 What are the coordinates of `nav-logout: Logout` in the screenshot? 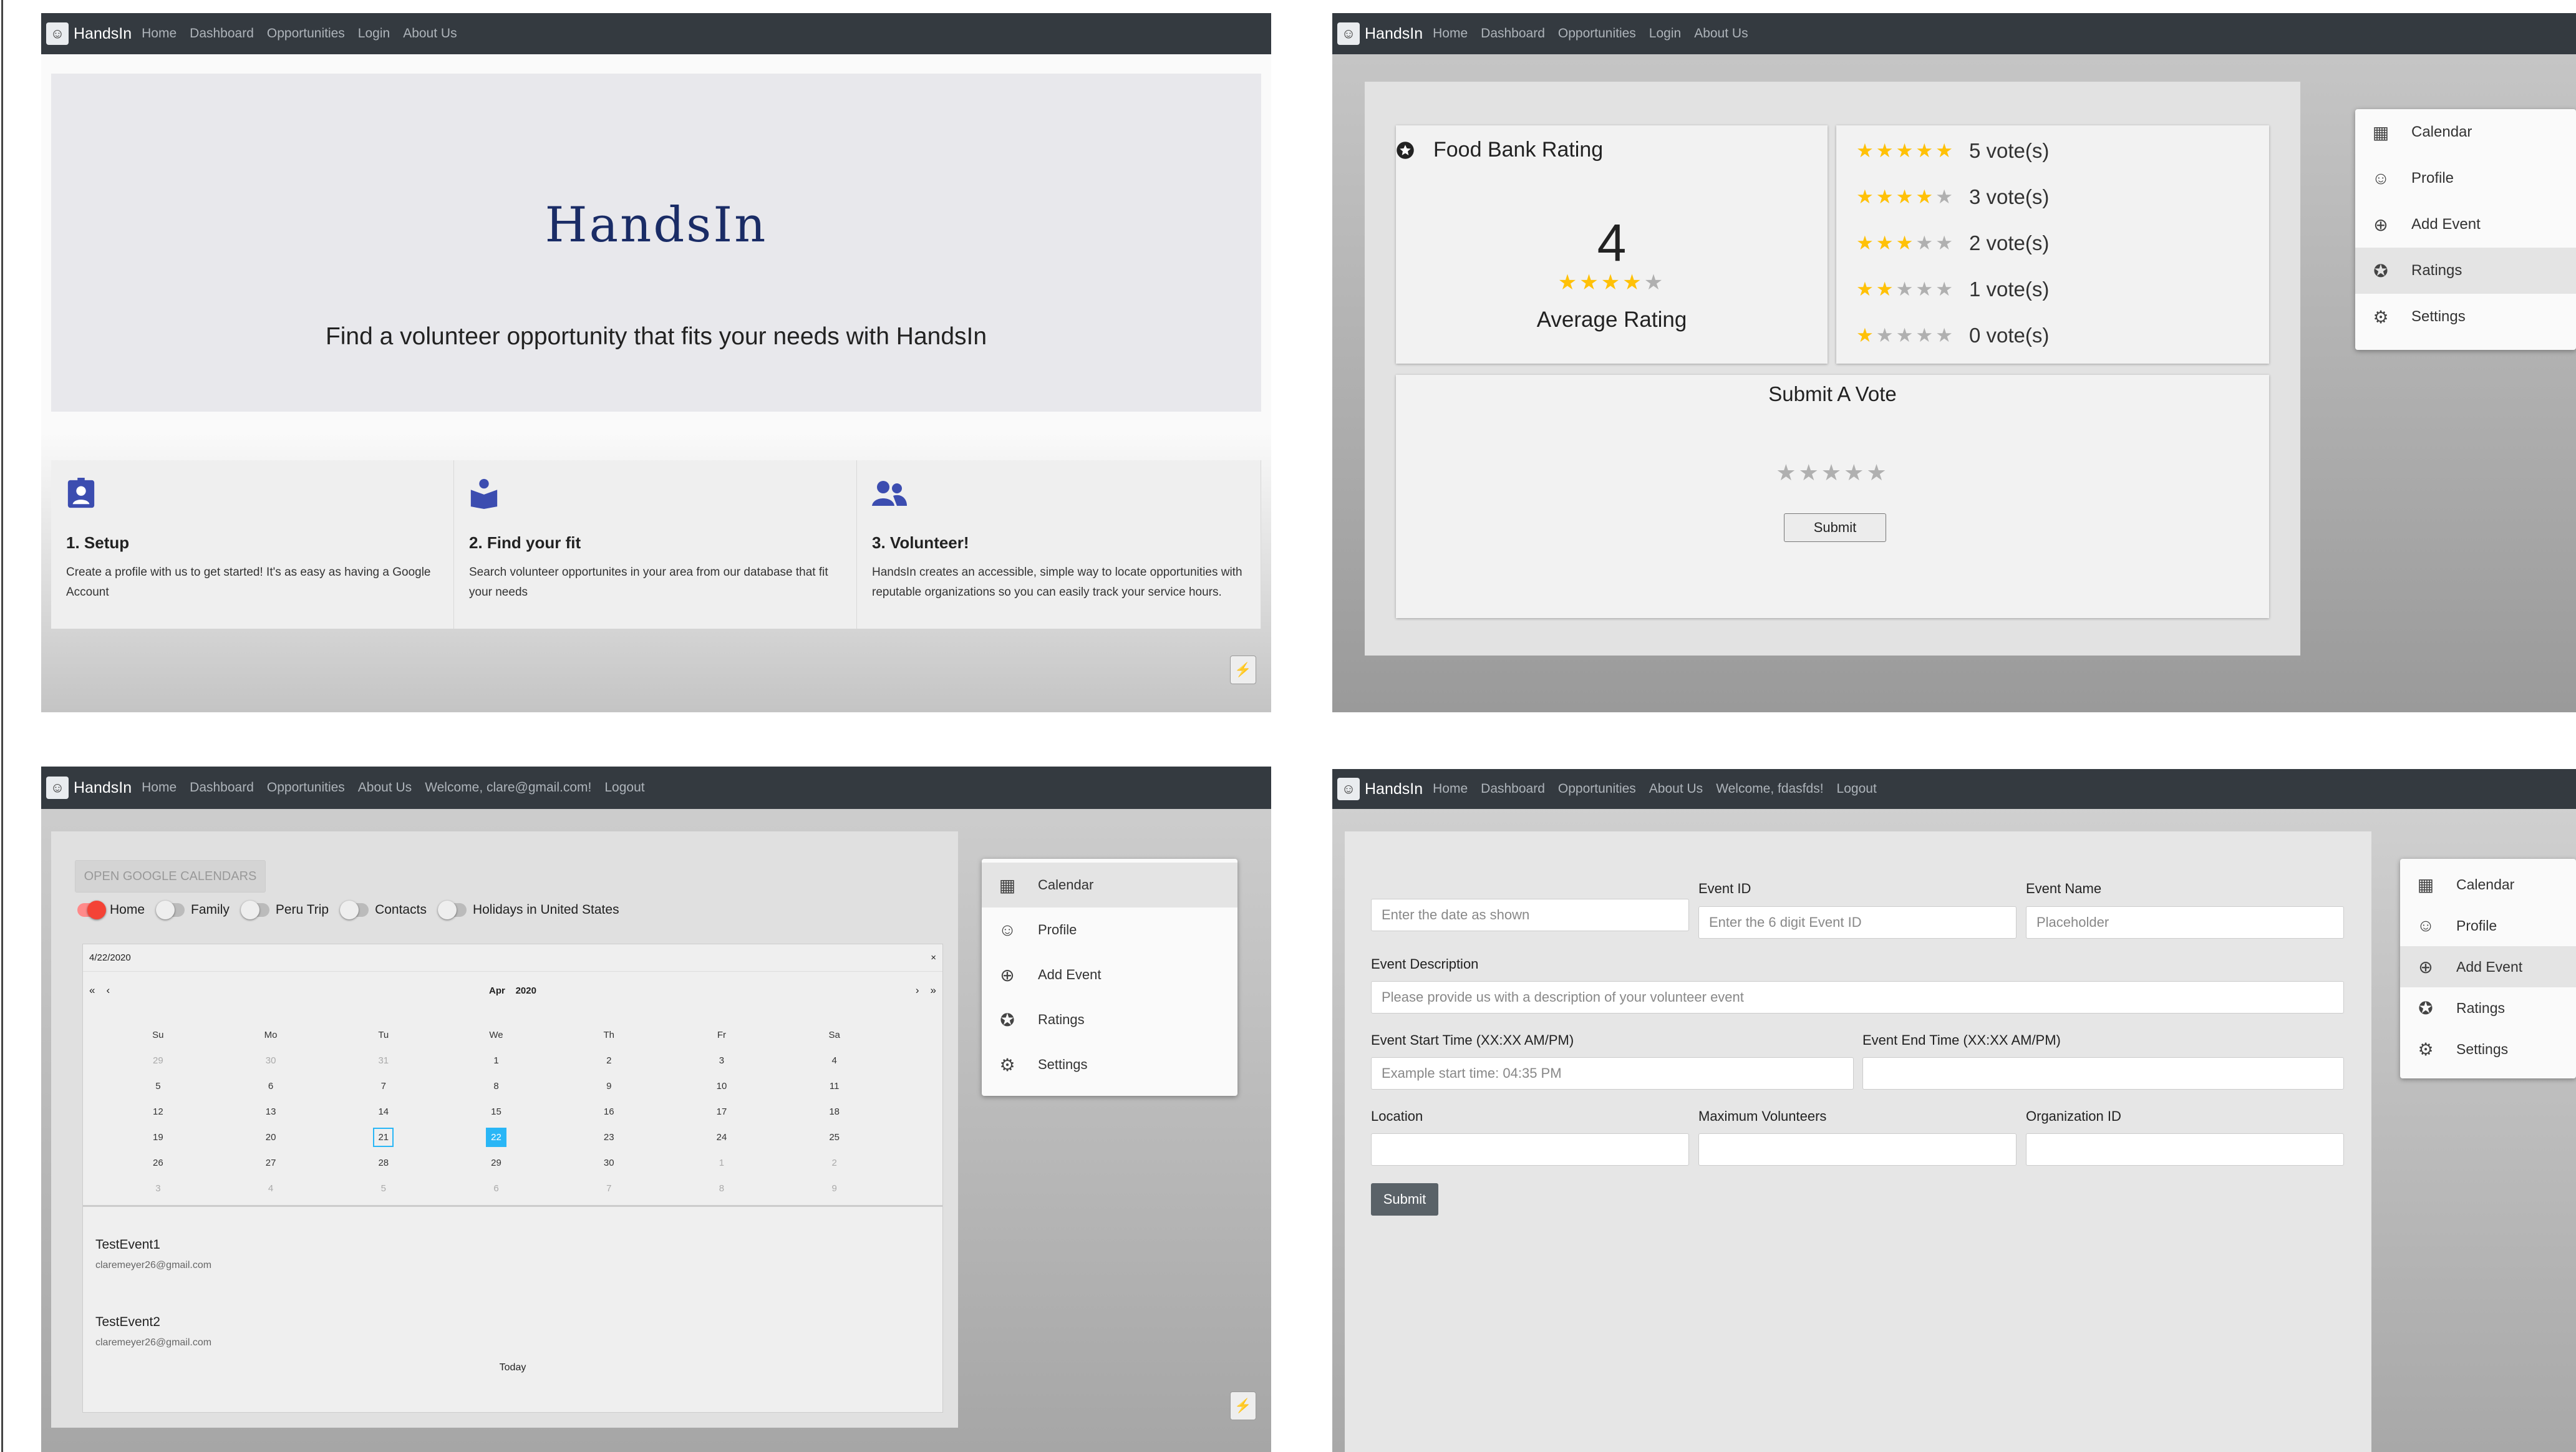 It's located at (624, 787).